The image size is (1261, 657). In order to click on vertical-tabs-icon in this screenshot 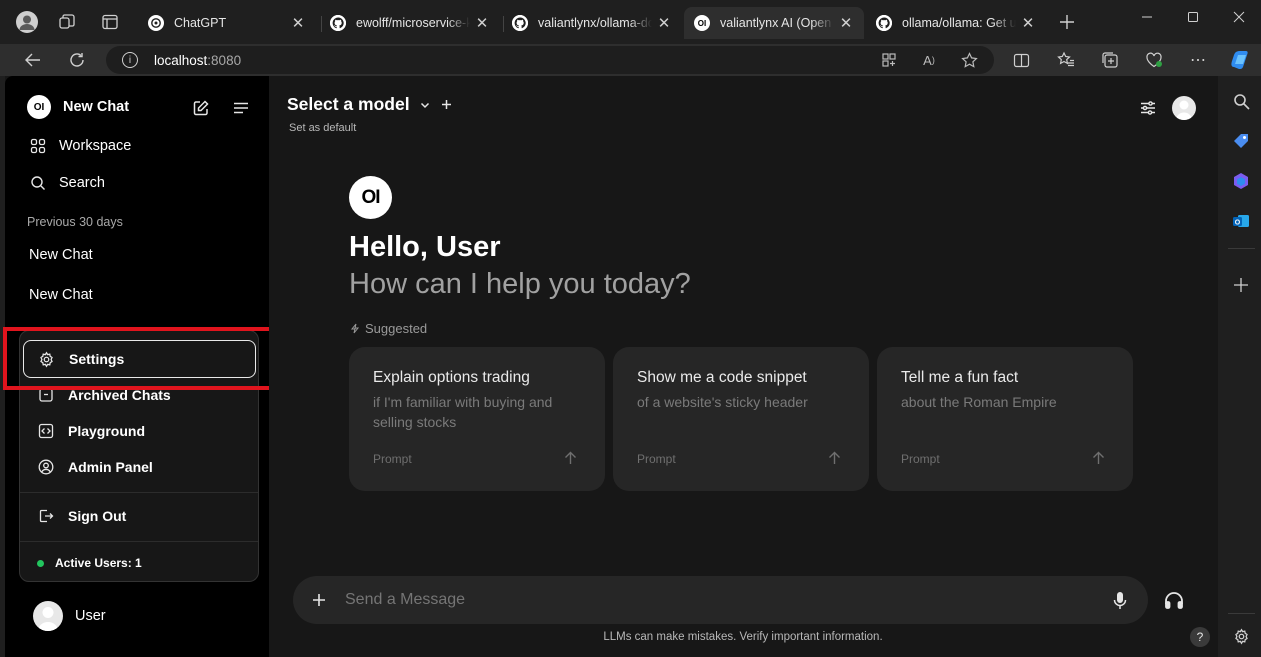, I will do `click(110, 22)`.